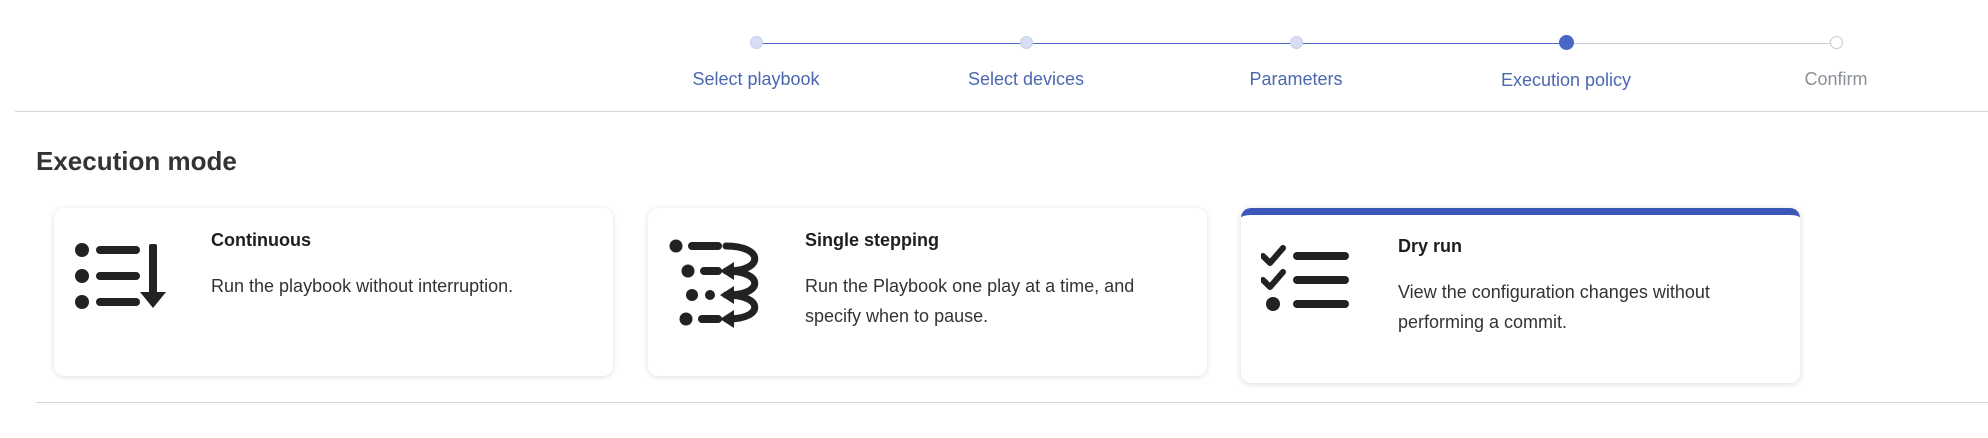 The height and width of the screenshot is (438, 1988). What do you see at coordinates (1161, 43) in the screenshot?
I see `stepper-progress-line` at bounding box center [1161, 43].